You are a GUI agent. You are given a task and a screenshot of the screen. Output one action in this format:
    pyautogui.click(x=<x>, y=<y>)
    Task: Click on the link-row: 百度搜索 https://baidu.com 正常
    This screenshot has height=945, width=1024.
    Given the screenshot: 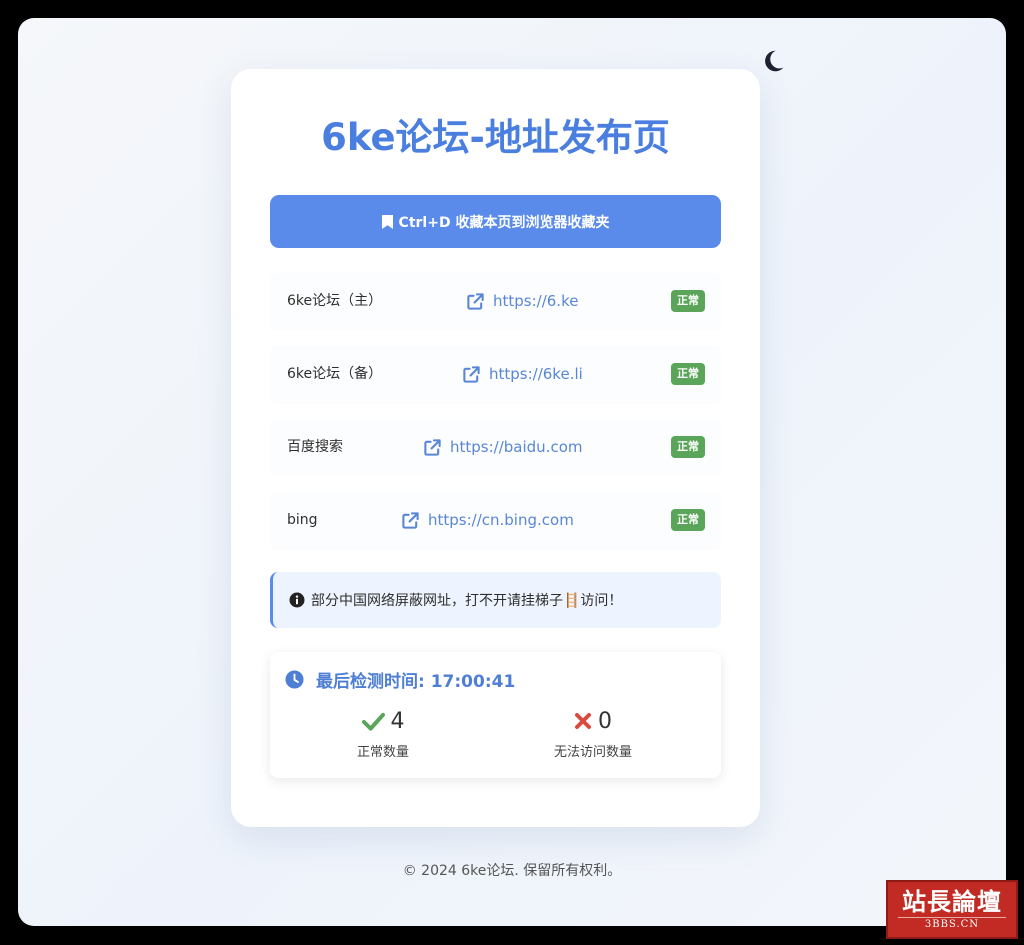 What is the action you would take?
    pyautogui.click(x=495, y=447)
    